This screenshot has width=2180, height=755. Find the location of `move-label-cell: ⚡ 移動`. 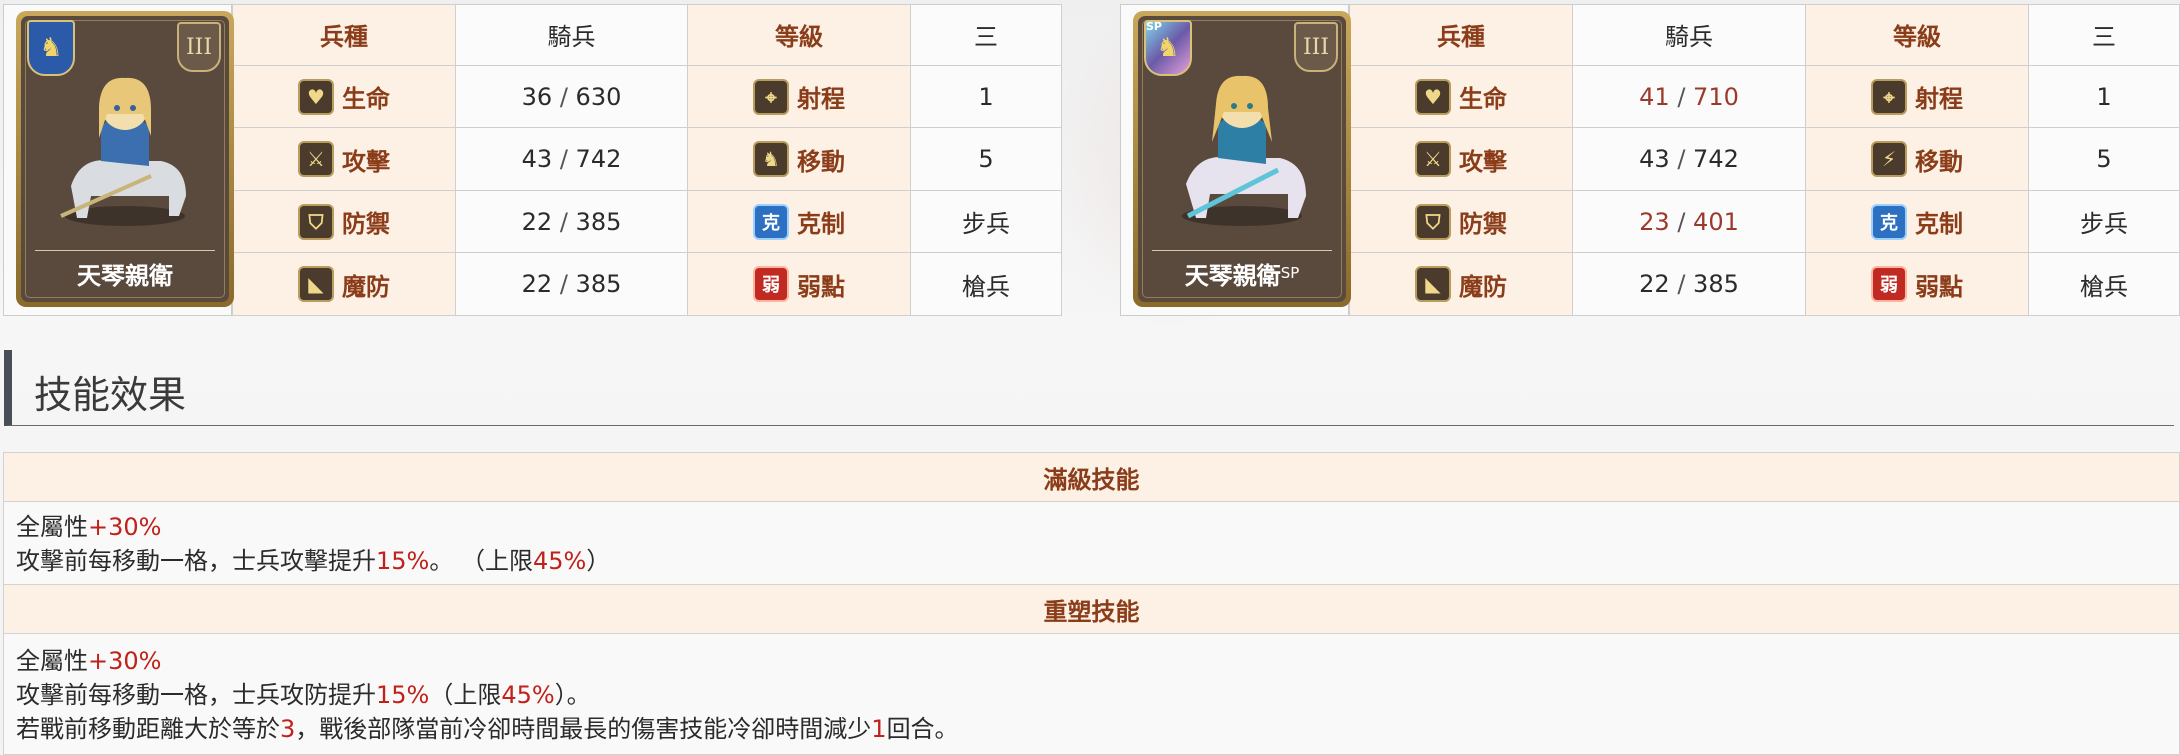

move-label-cell: ⚡ 移動 is located at coordinates (1917, 159).